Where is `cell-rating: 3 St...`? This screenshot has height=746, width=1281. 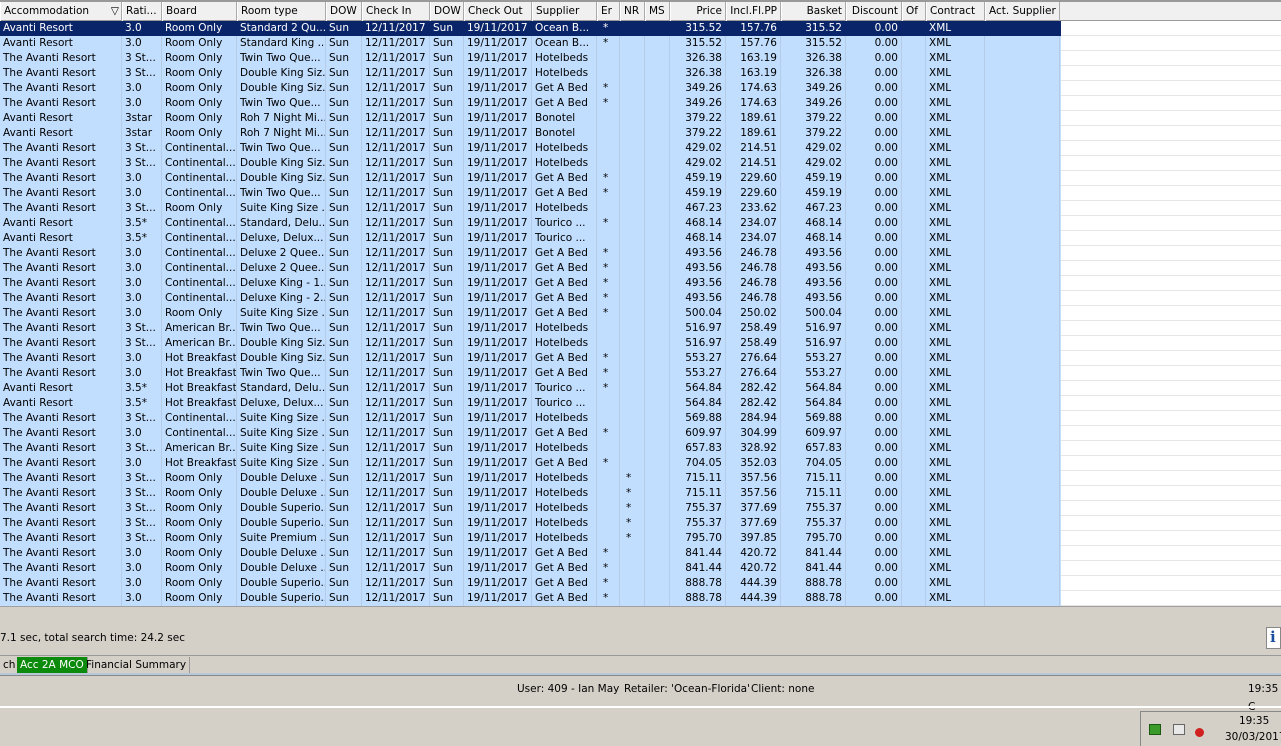
cell-rating: 3 St... is located at coordinates (142, 538).